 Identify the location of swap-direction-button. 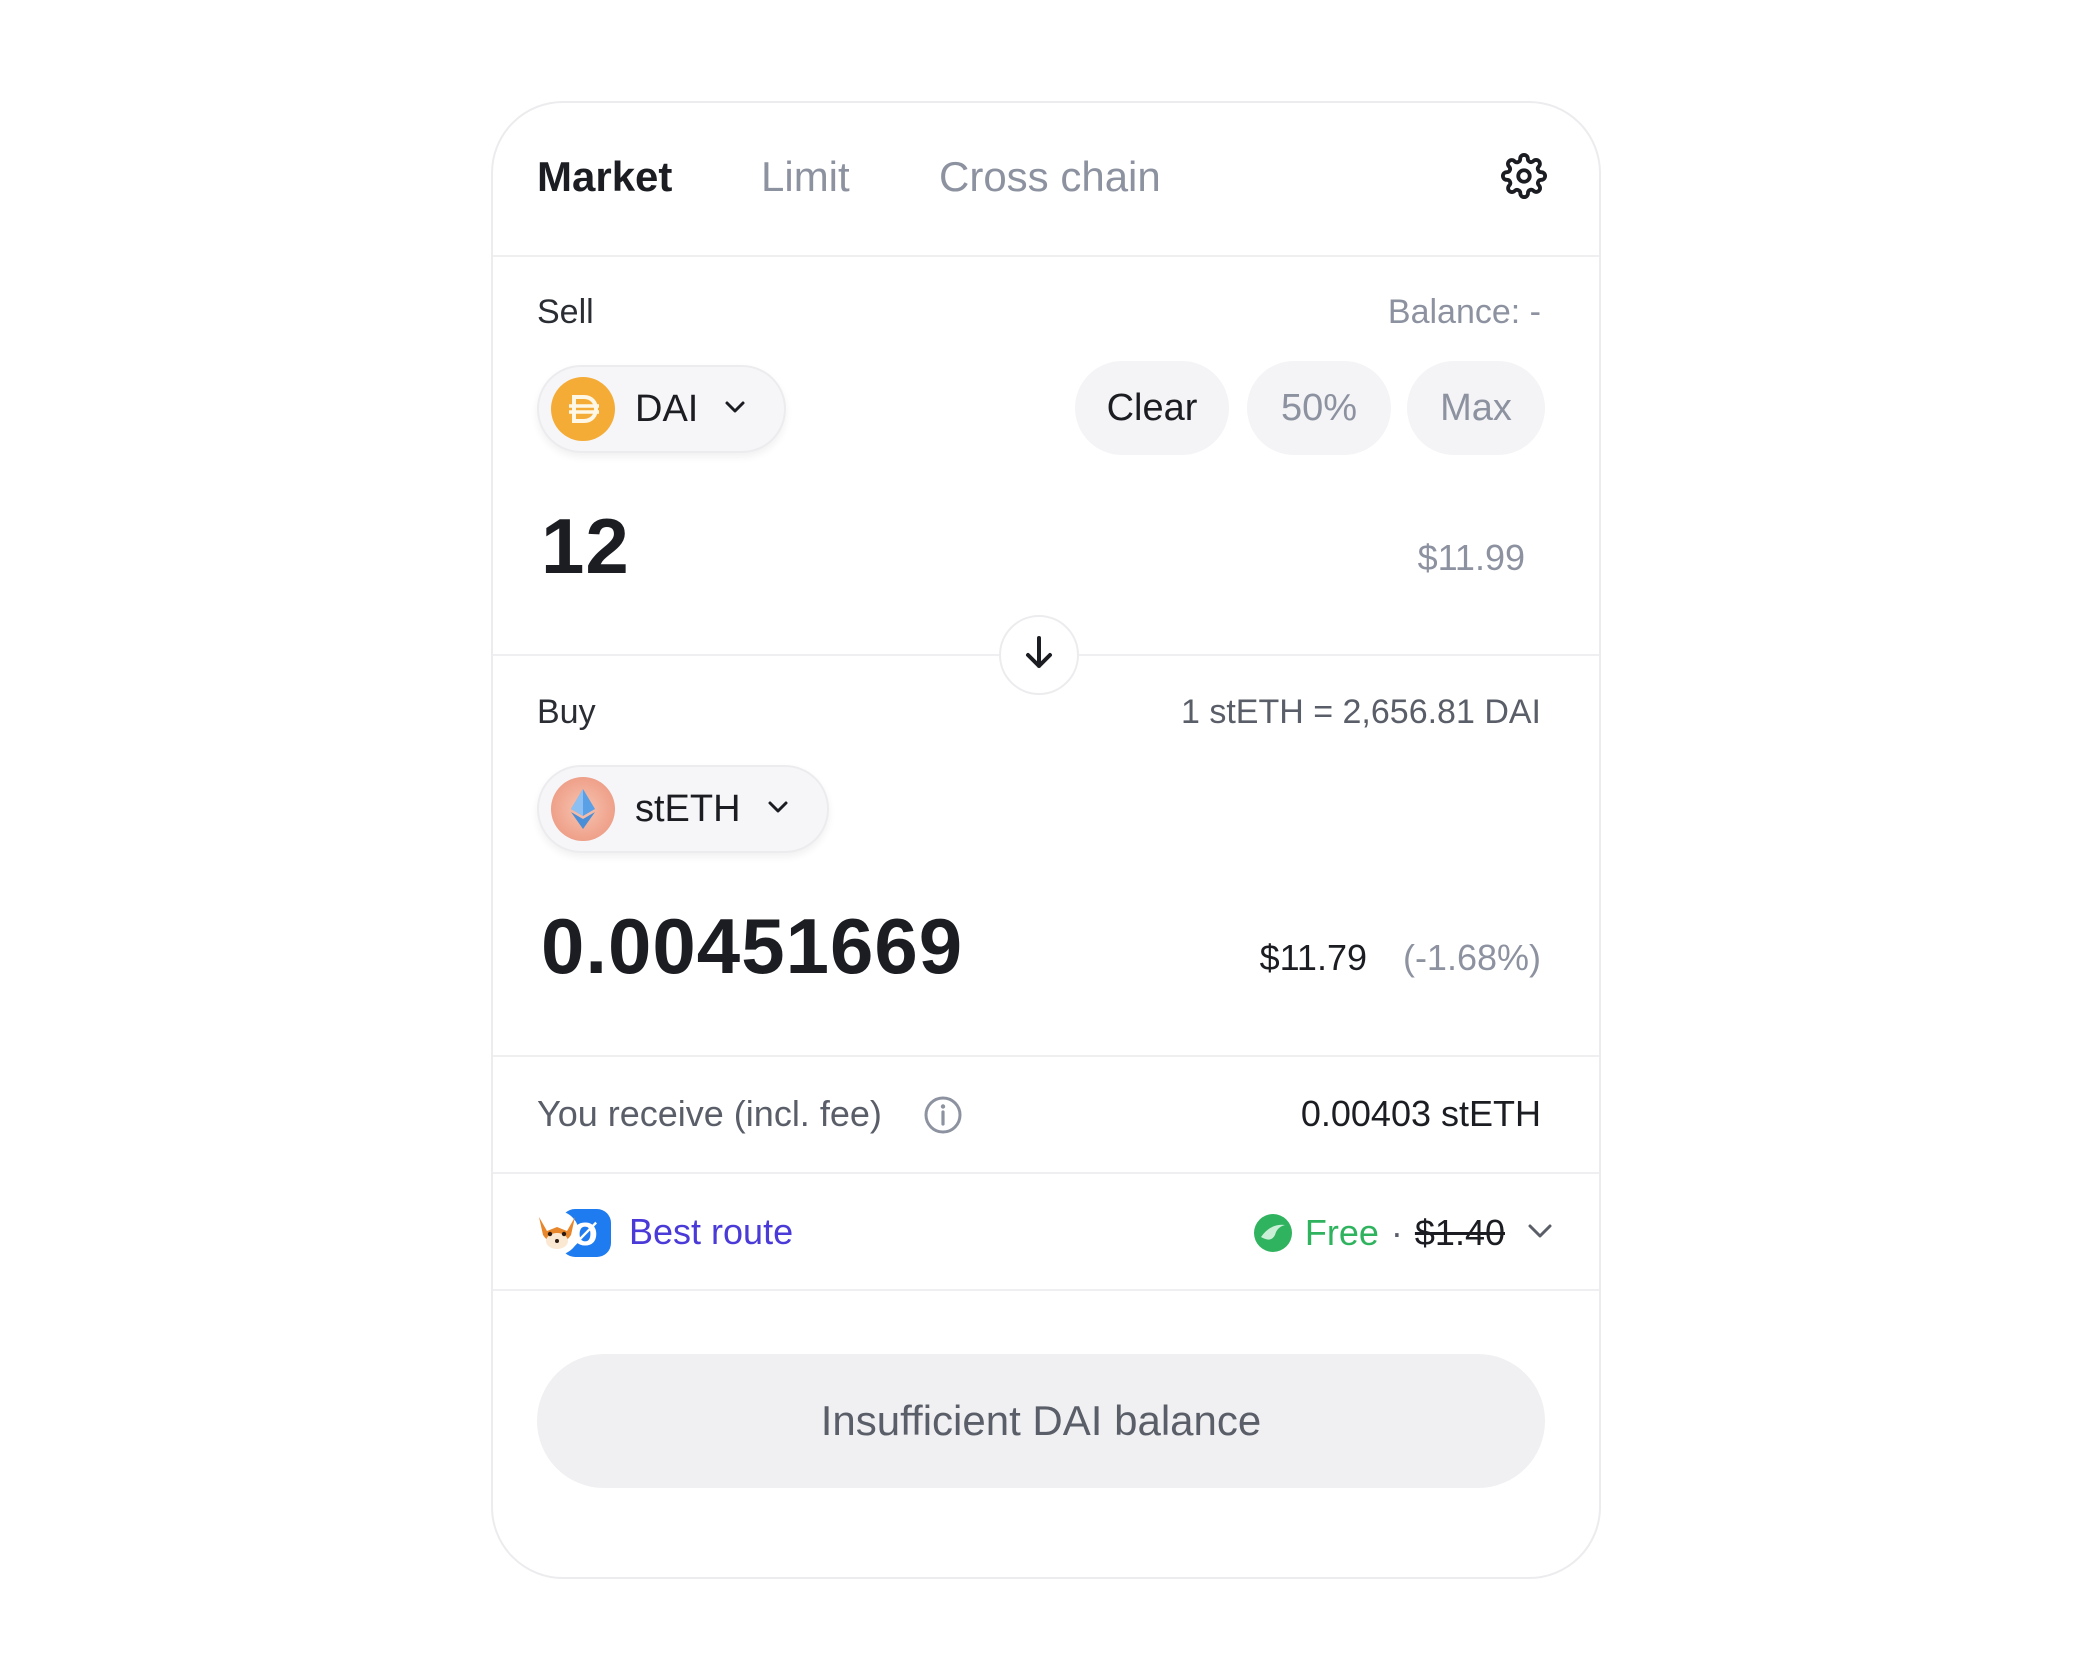
(1039, 655).